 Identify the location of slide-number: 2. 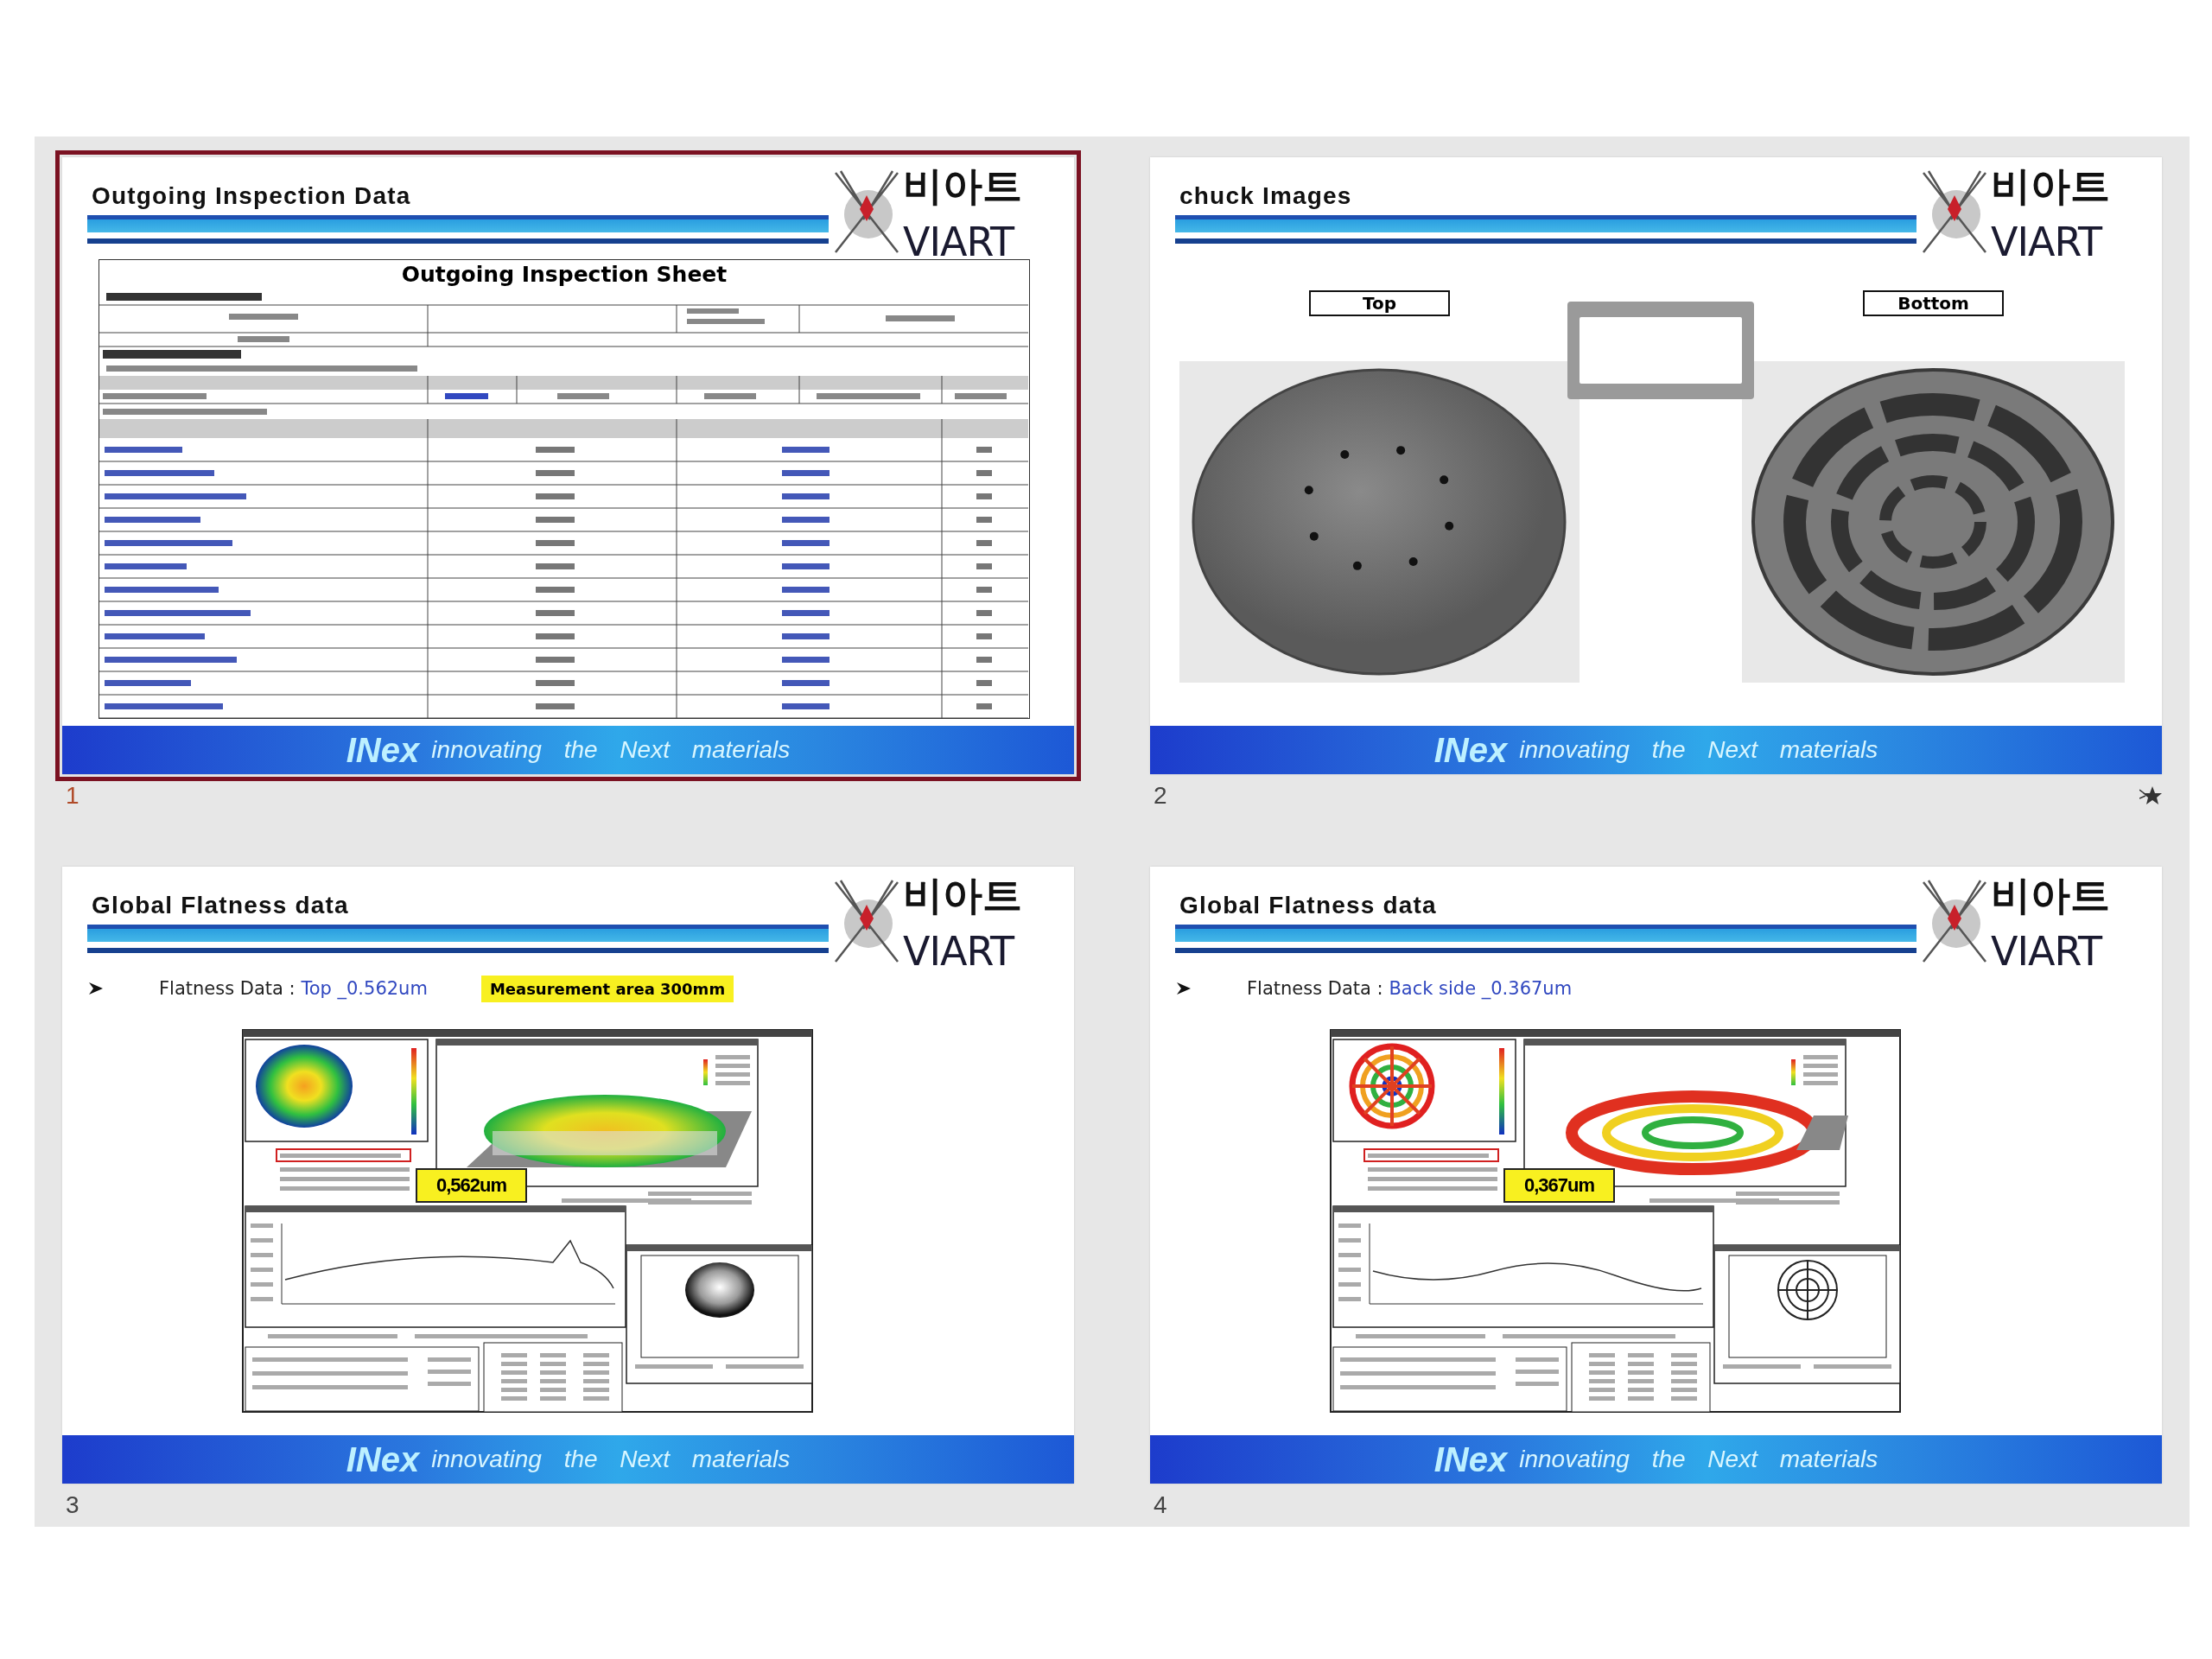
(1160, 796).